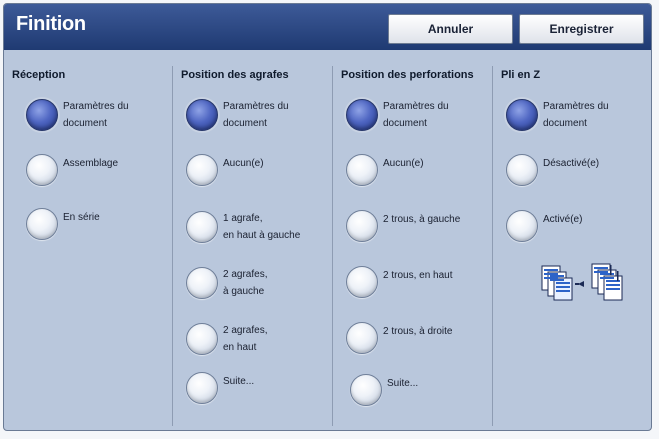 The image size is (659, 439). Describe the element at coordinates (226, 283) in the screenshot. I see `staple-option-2-left: 2 agrafes, à gauche` at that location.